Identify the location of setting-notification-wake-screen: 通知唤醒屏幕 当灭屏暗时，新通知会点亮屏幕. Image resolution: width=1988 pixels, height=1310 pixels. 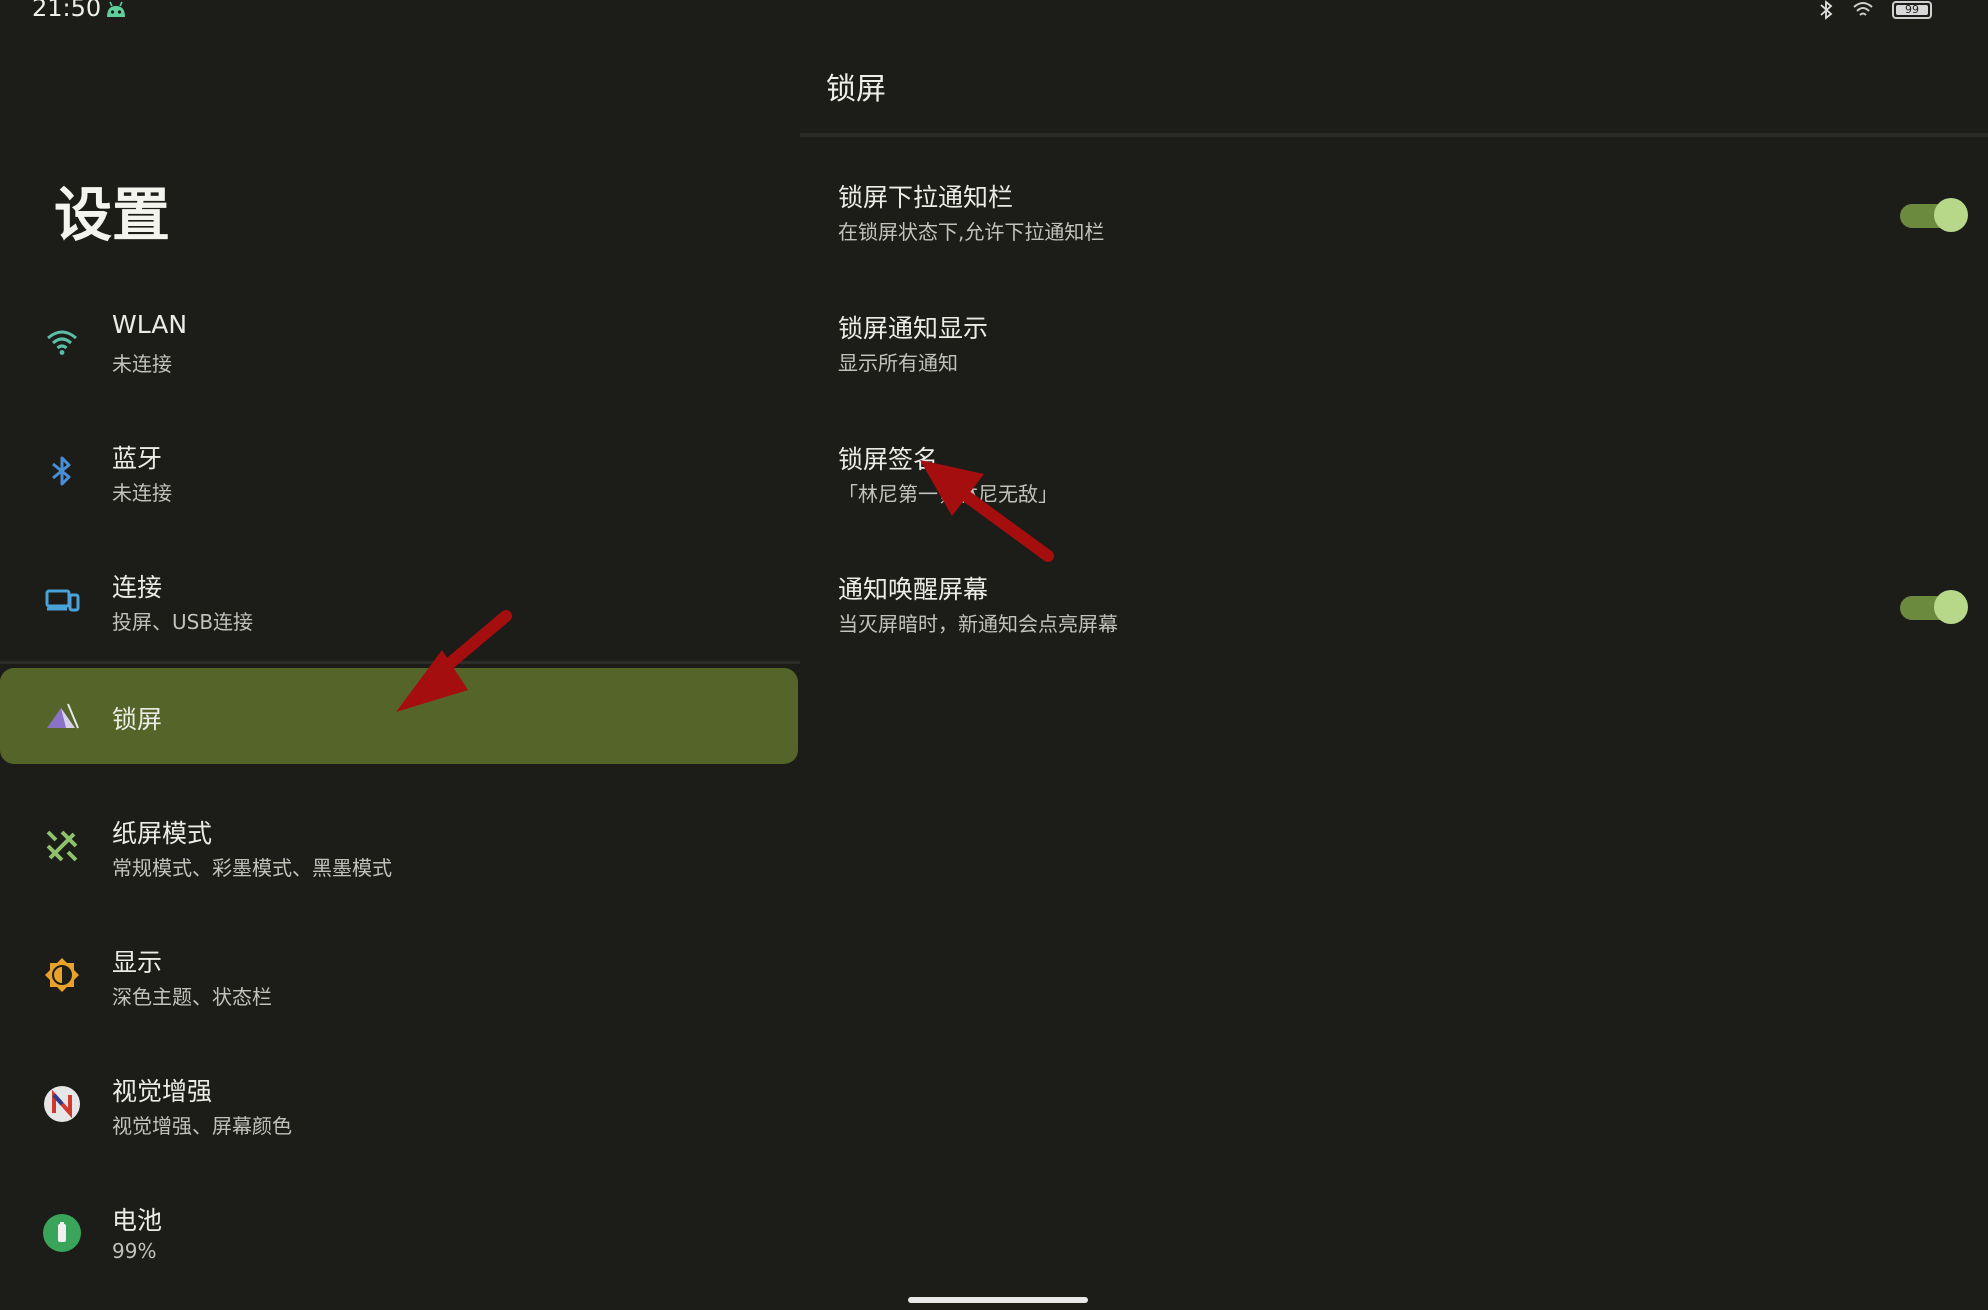
(1394, 610).